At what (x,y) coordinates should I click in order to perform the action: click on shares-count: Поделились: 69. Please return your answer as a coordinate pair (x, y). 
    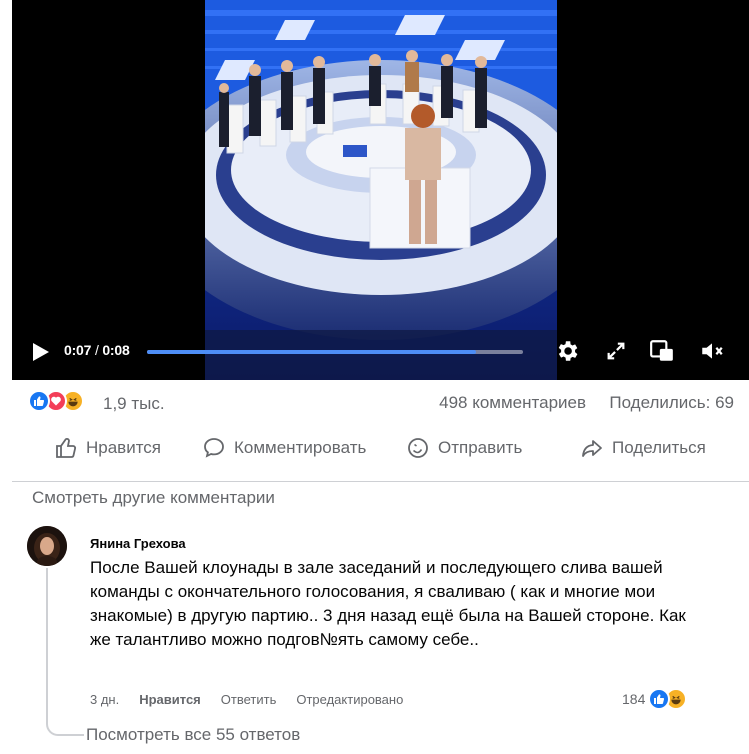
    Looking at the image, I should click on (671, 403).